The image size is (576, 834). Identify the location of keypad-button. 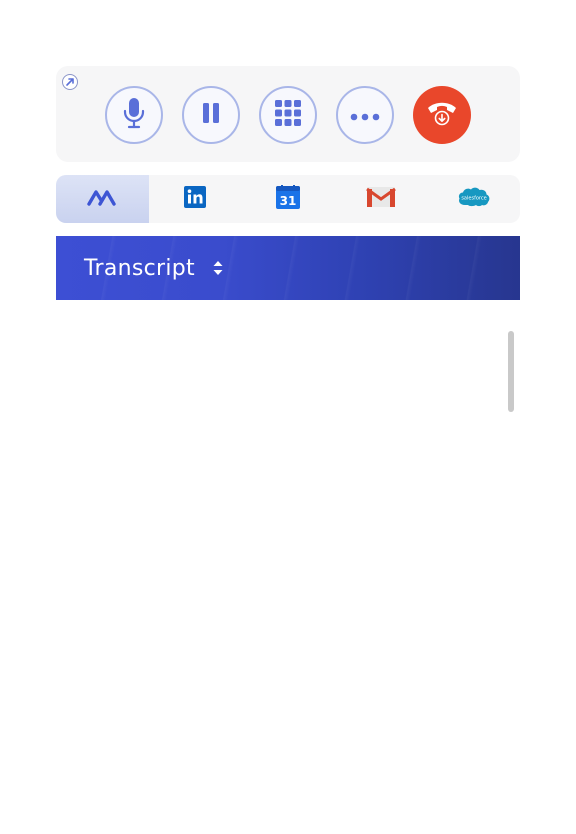
(288, 115).